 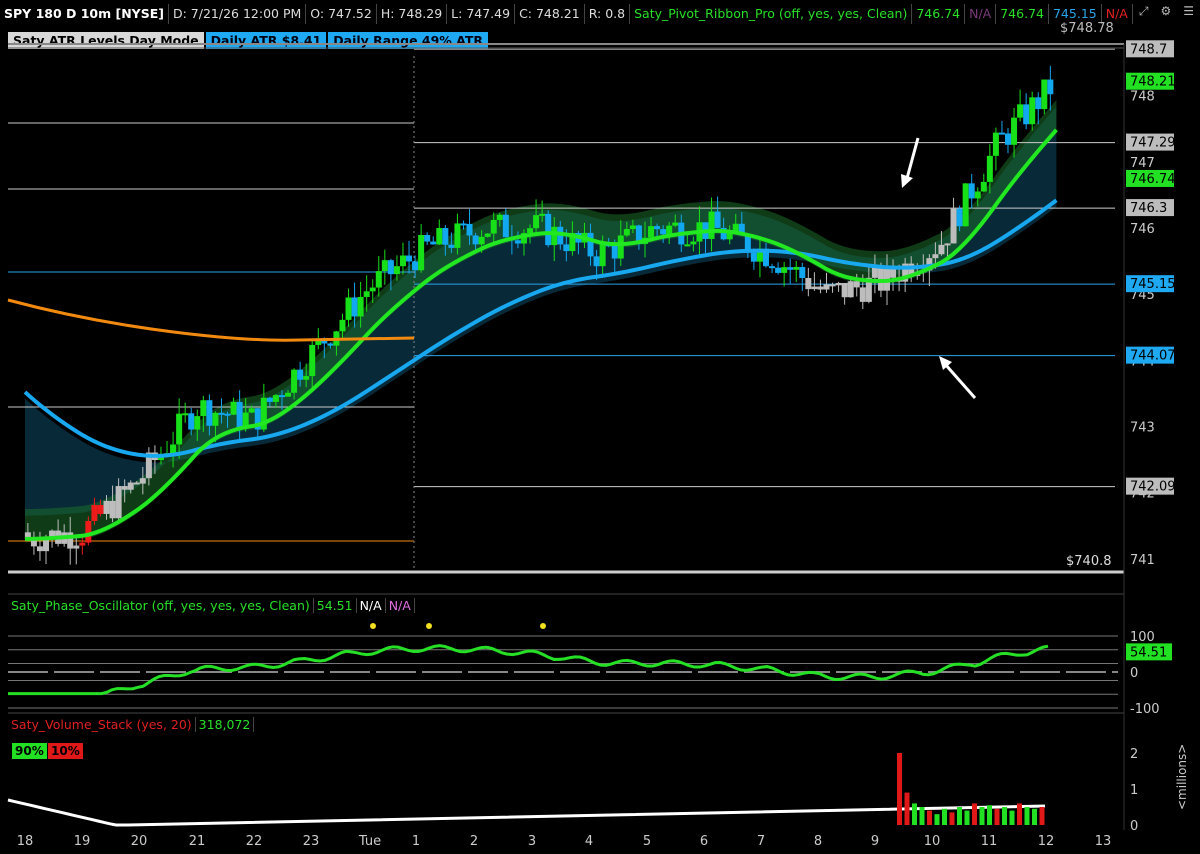 What do you see at coordinates (1142, 361) in the screenshot?
I see `price-tick: 744` at bounding box center [1142, 361].